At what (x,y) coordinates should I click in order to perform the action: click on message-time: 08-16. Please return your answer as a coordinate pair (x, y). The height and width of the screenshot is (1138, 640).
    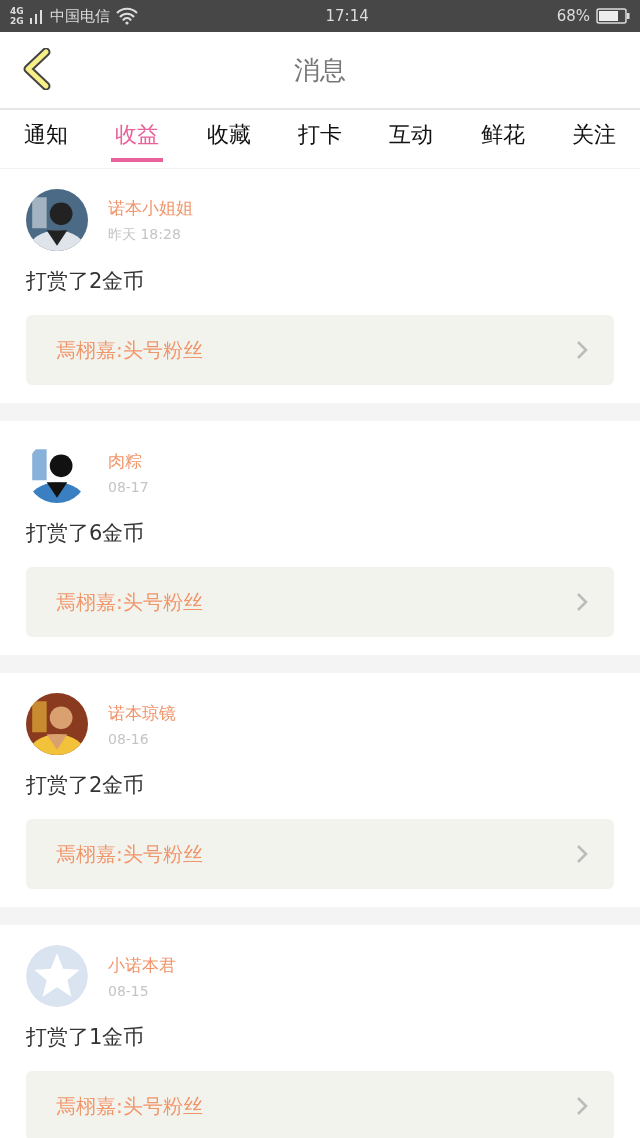
    Looking at the image, I should click on (129, 738).